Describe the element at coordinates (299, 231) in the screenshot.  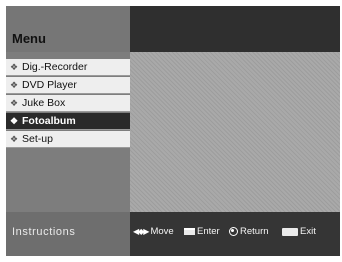
I see `hint-exit: Exit` at that location.